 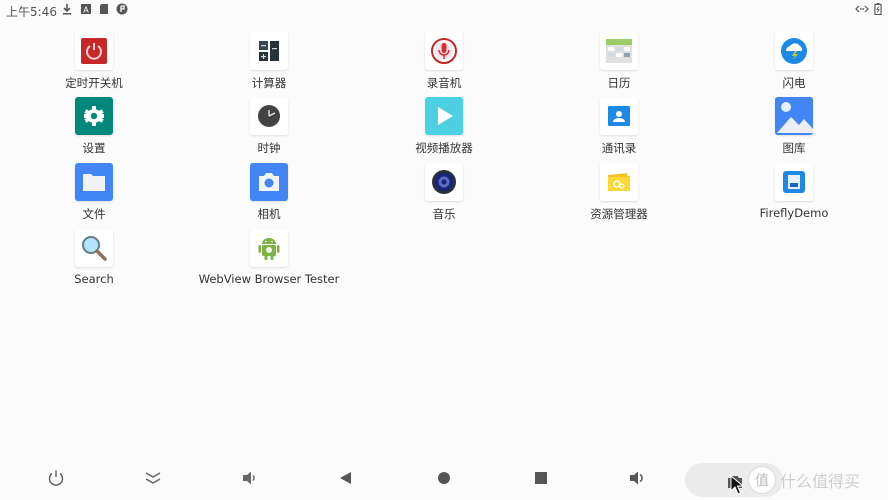 I want to click on volume-down-icon, so click(x=249, y=478).